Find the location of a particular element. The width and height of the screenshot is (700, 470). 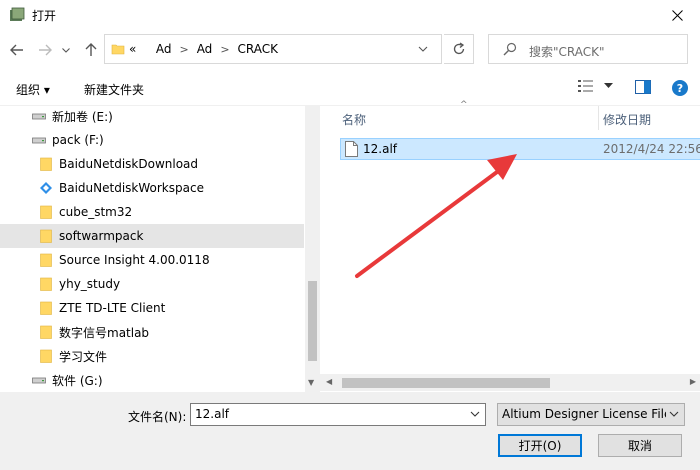

up-button is located at coordinates (91, 50).